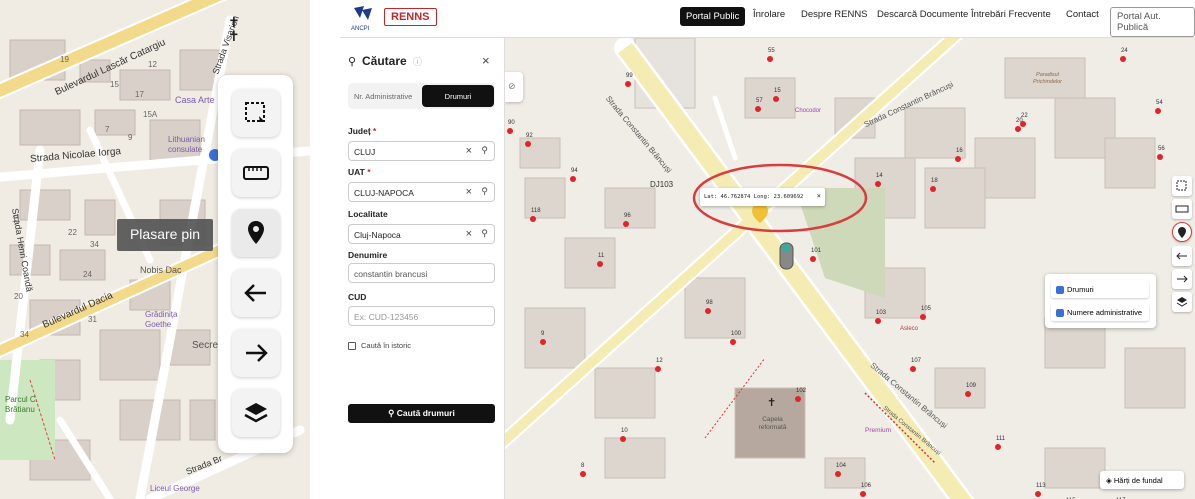  Describe the element at coordinates (421, 413) in the screenshot. I see `search-roads-button: ⚲ Caută drumuri` at that location.